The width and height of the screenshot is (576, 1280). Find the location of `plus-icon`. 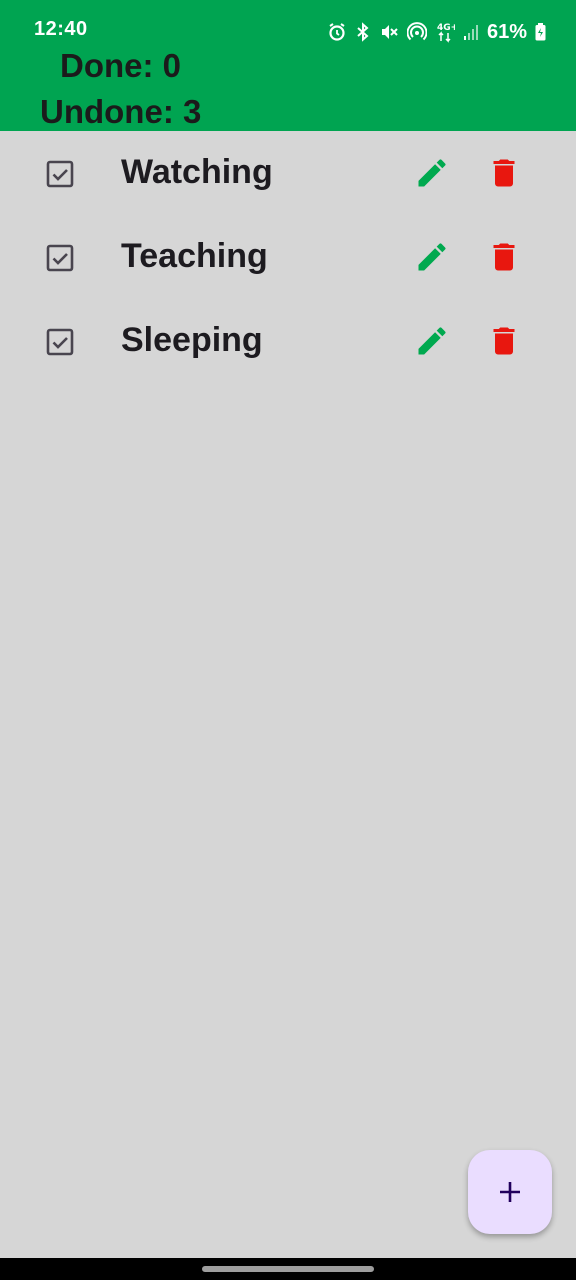

plus-icon is located at coordinates (510, 1192).